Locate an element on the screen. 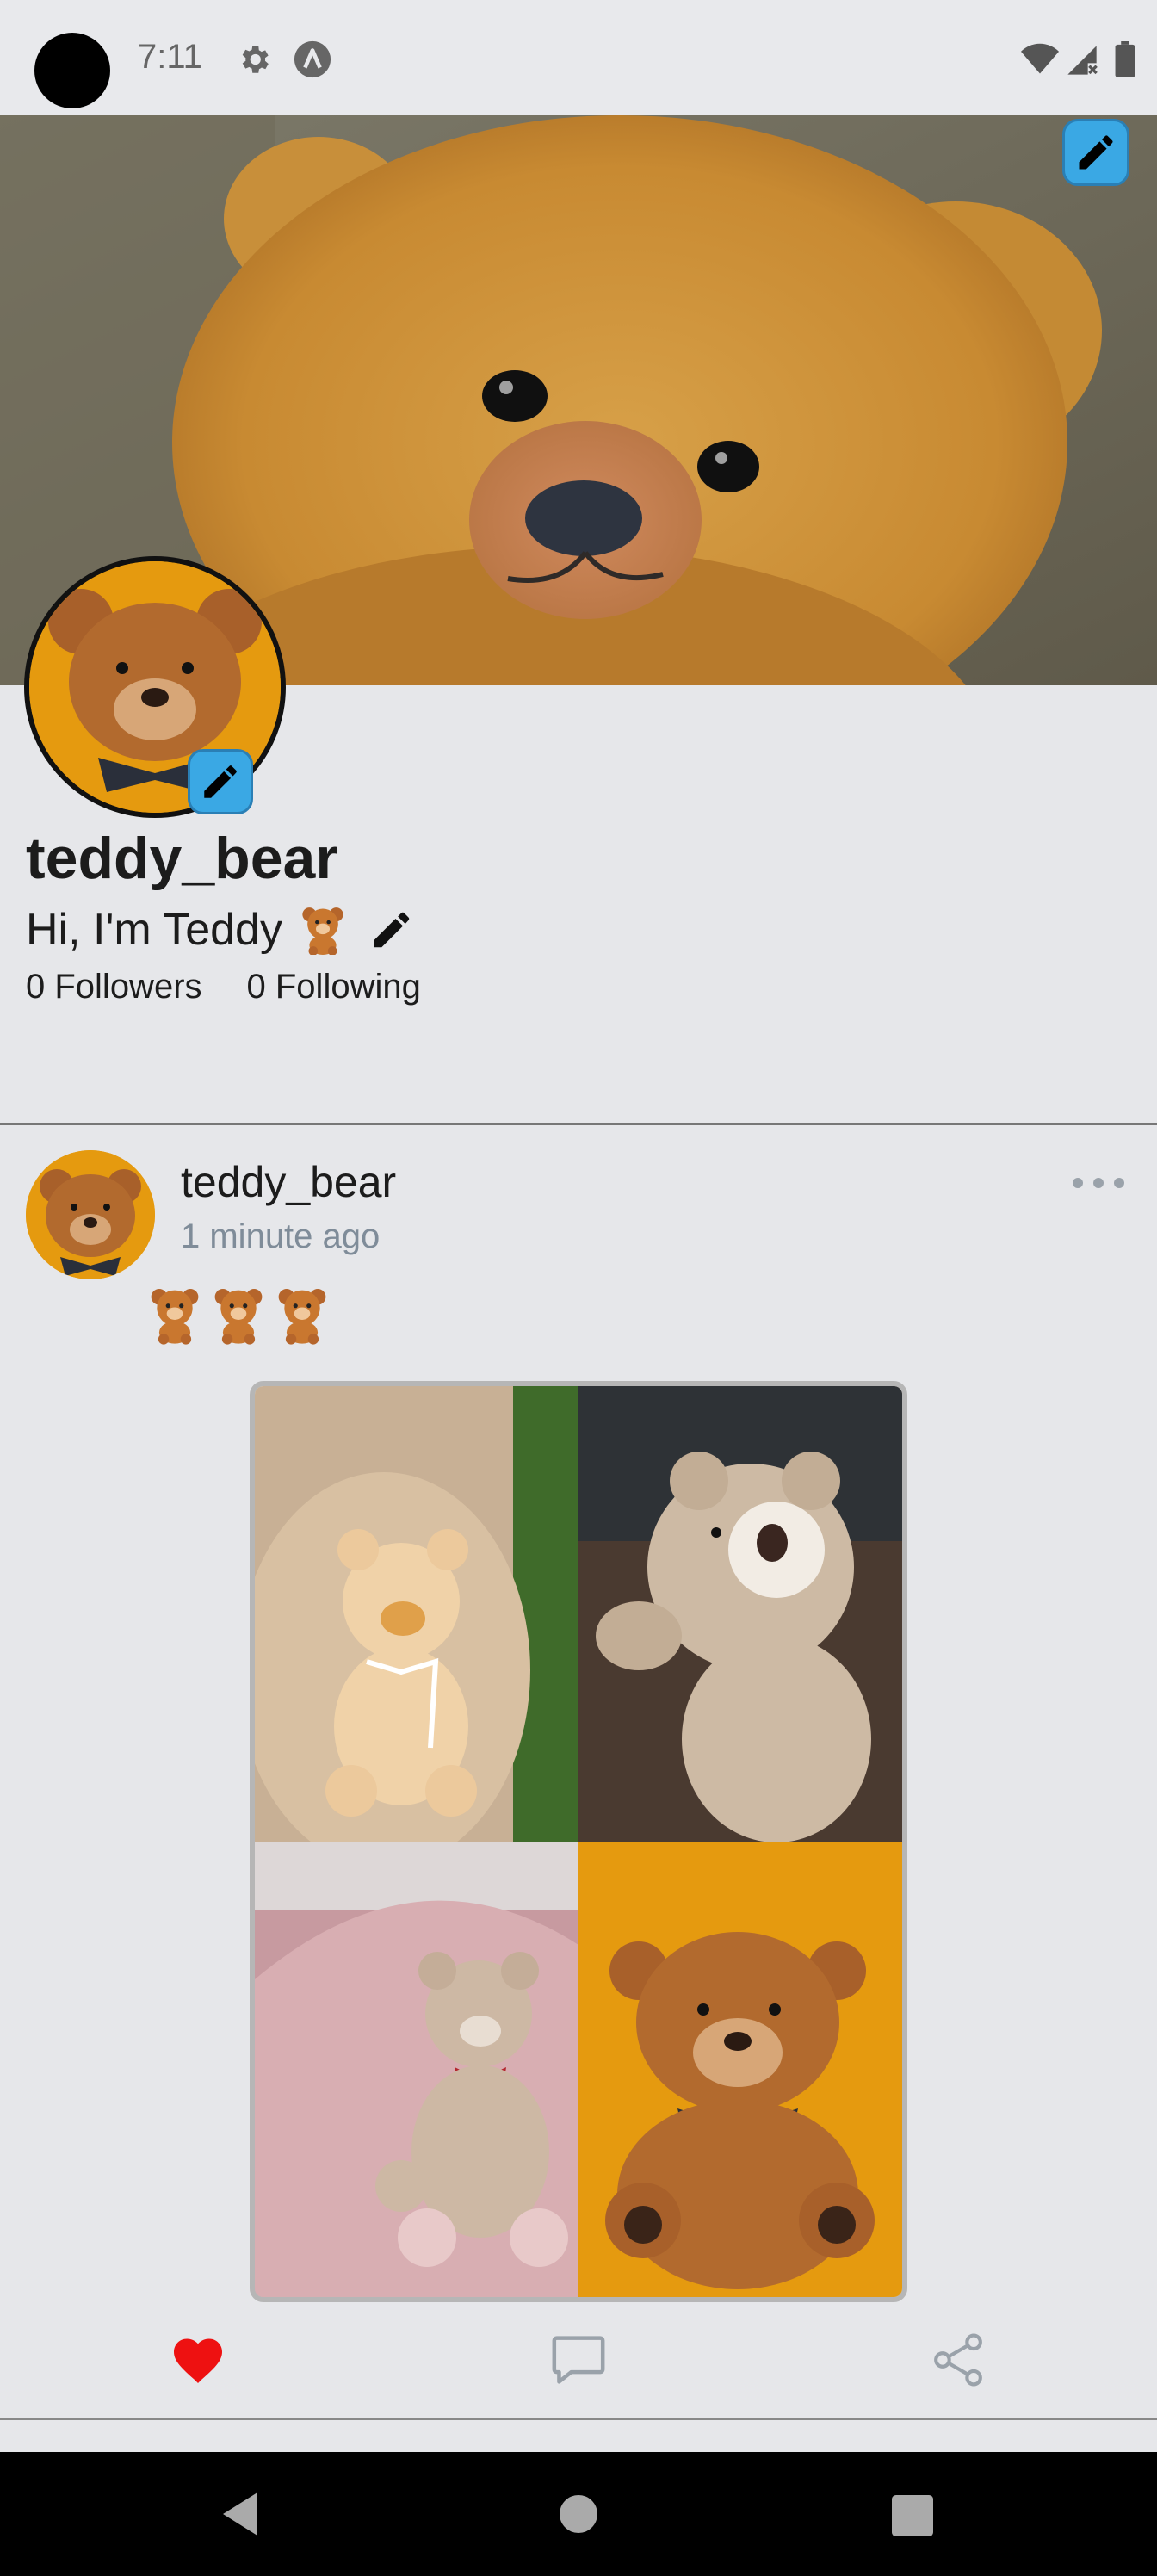 This screenshot has height=2576, width=1157. battery-icon is located at coordinates (1125, 59).